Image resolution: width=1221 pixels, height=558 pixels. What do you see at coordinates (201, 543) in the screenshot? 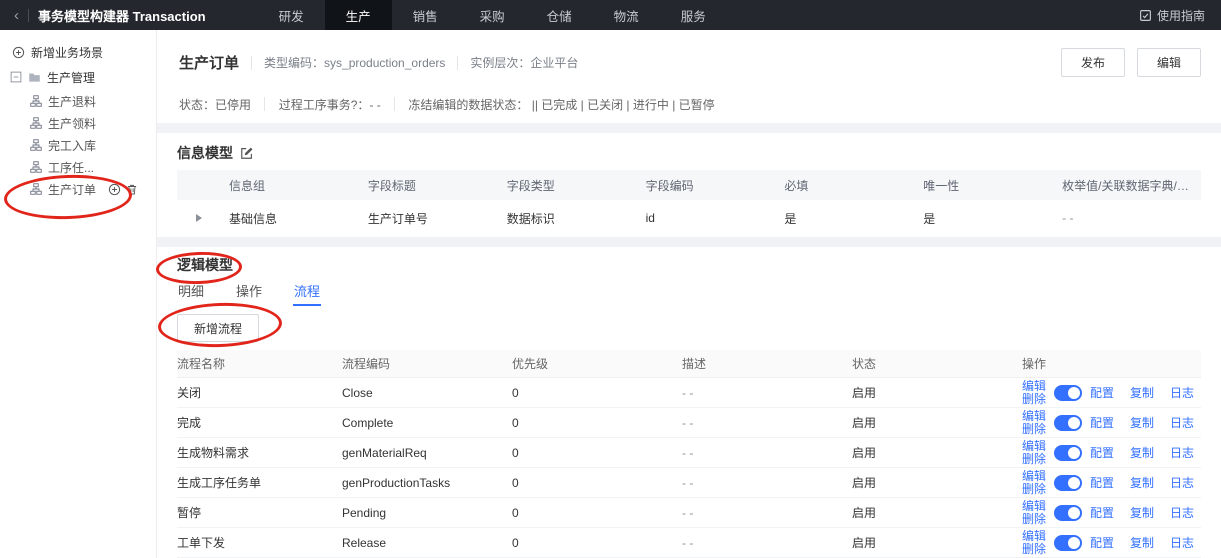
I see `flow-name-cell: 工单下发` at bounding box center [201, 543].